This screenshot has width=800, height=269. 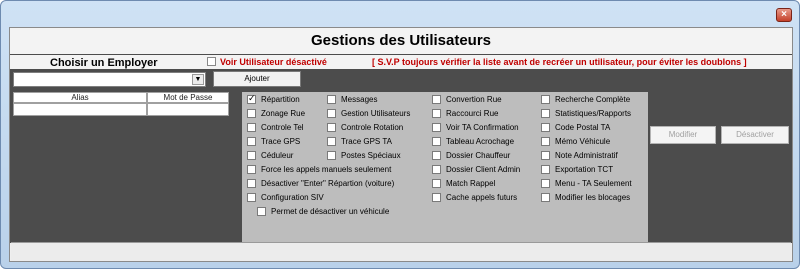 What do you see at coordinates (575, 169) in the screenshot?
I see `perm-exportation-tct: Exportation TCT` at bounding box center [575, 169].